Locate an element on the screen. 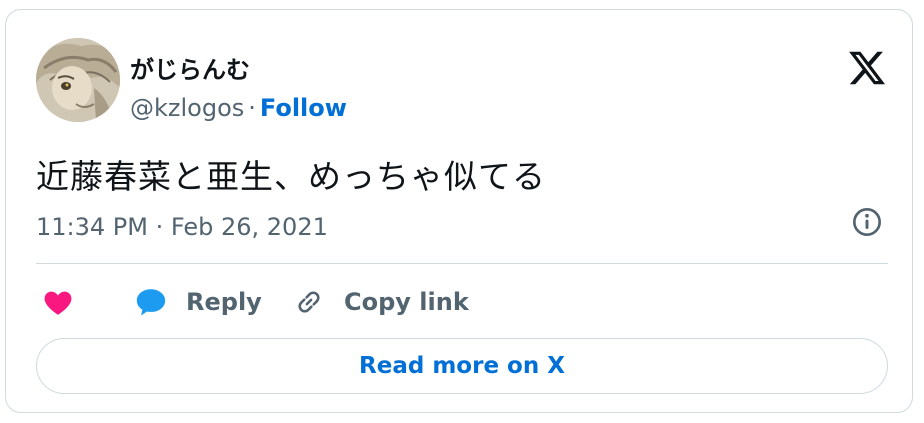  avatar is located at coordinates (78, 80).